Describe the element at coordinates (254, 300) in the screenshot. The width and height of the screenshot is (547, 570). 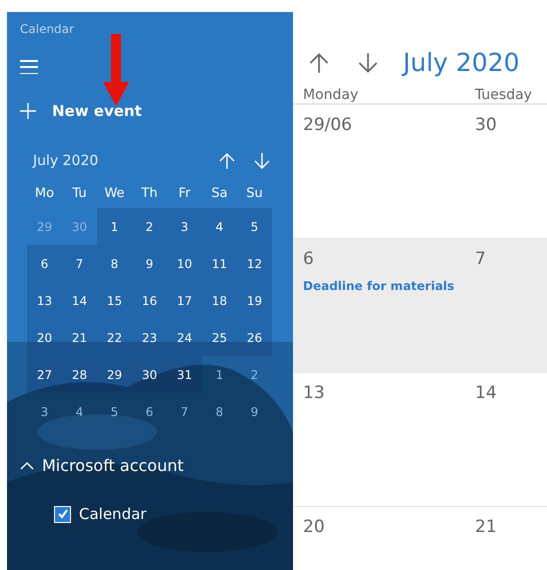
I see `mini-calendar-day: 19` at that location.